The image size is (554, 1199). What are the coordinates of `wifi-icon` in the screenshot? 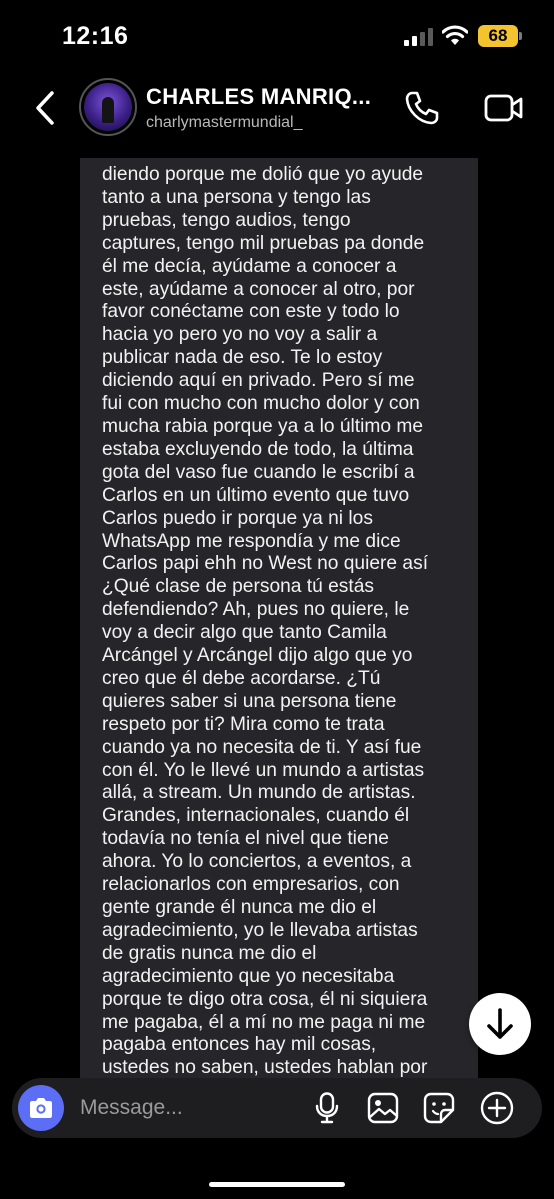 It's located at (455, 35).